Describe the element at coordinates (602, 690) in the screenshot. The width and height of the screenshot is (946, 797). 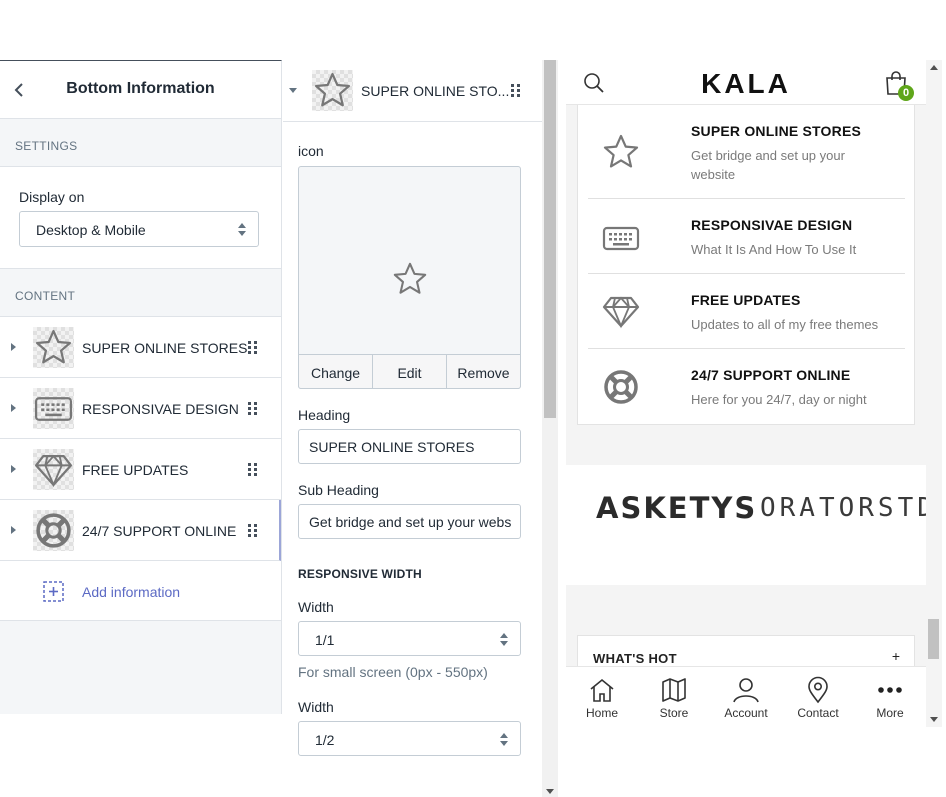
I see `home-icon` at that location.